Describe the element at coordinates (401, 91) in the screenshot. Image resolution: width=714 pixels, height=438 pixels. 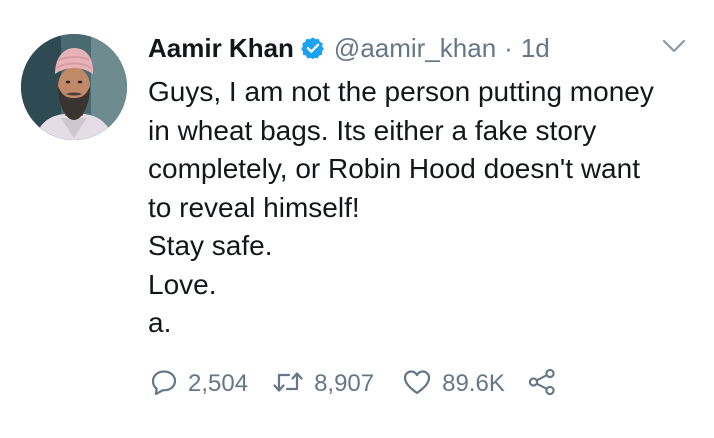
I see `tweet-text-line: Guys, I am not the person putting money` at that location.